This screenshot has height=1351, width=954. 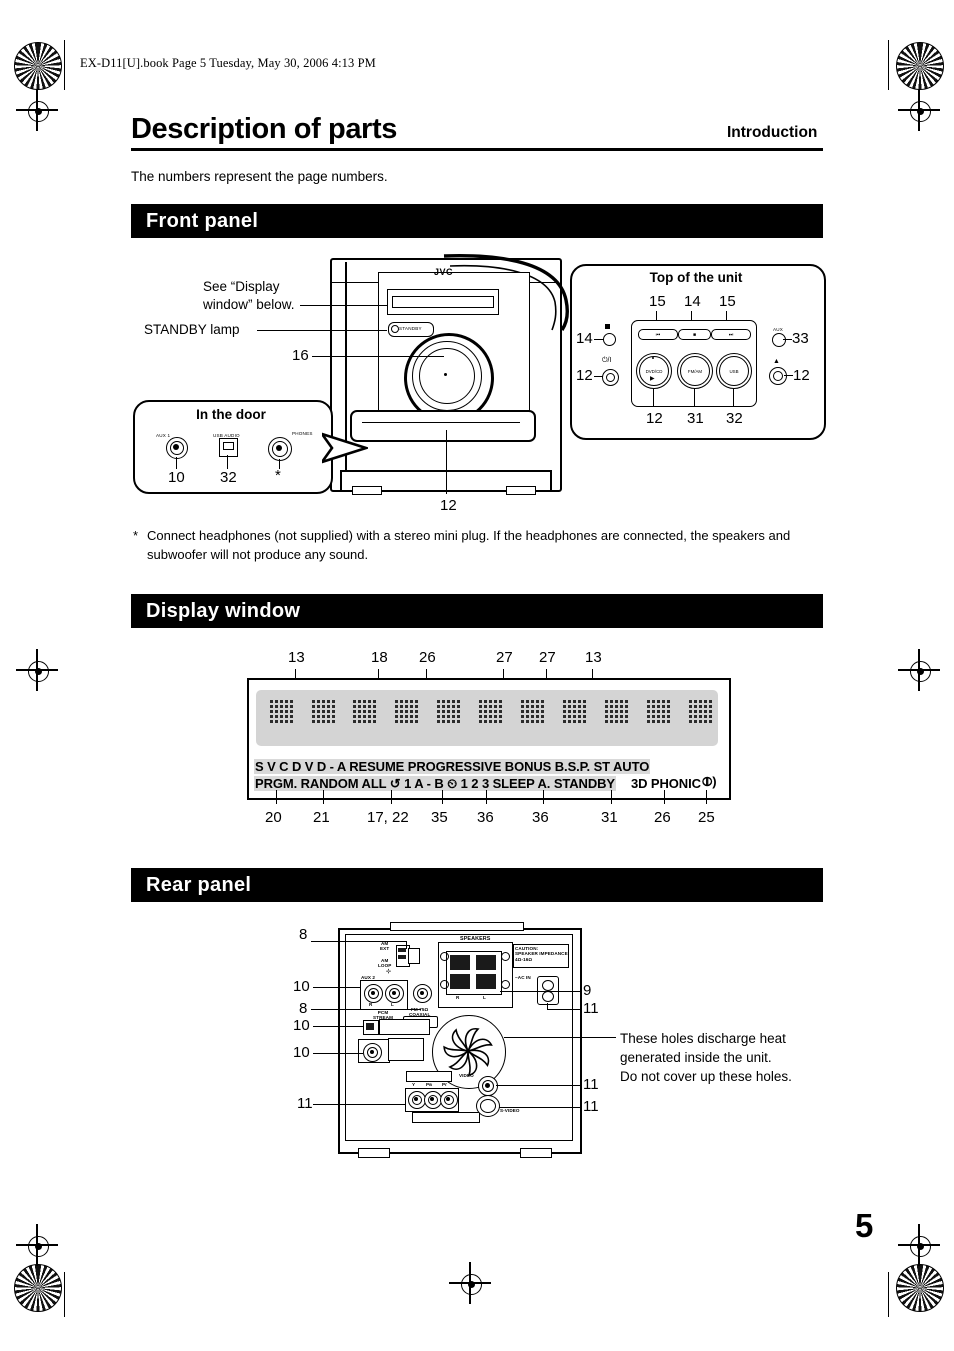 What do you see at coordinates (706, 817) in the screenshot?
I see `dw-bottom-number-8: 25` at bounding box center [706, 817].